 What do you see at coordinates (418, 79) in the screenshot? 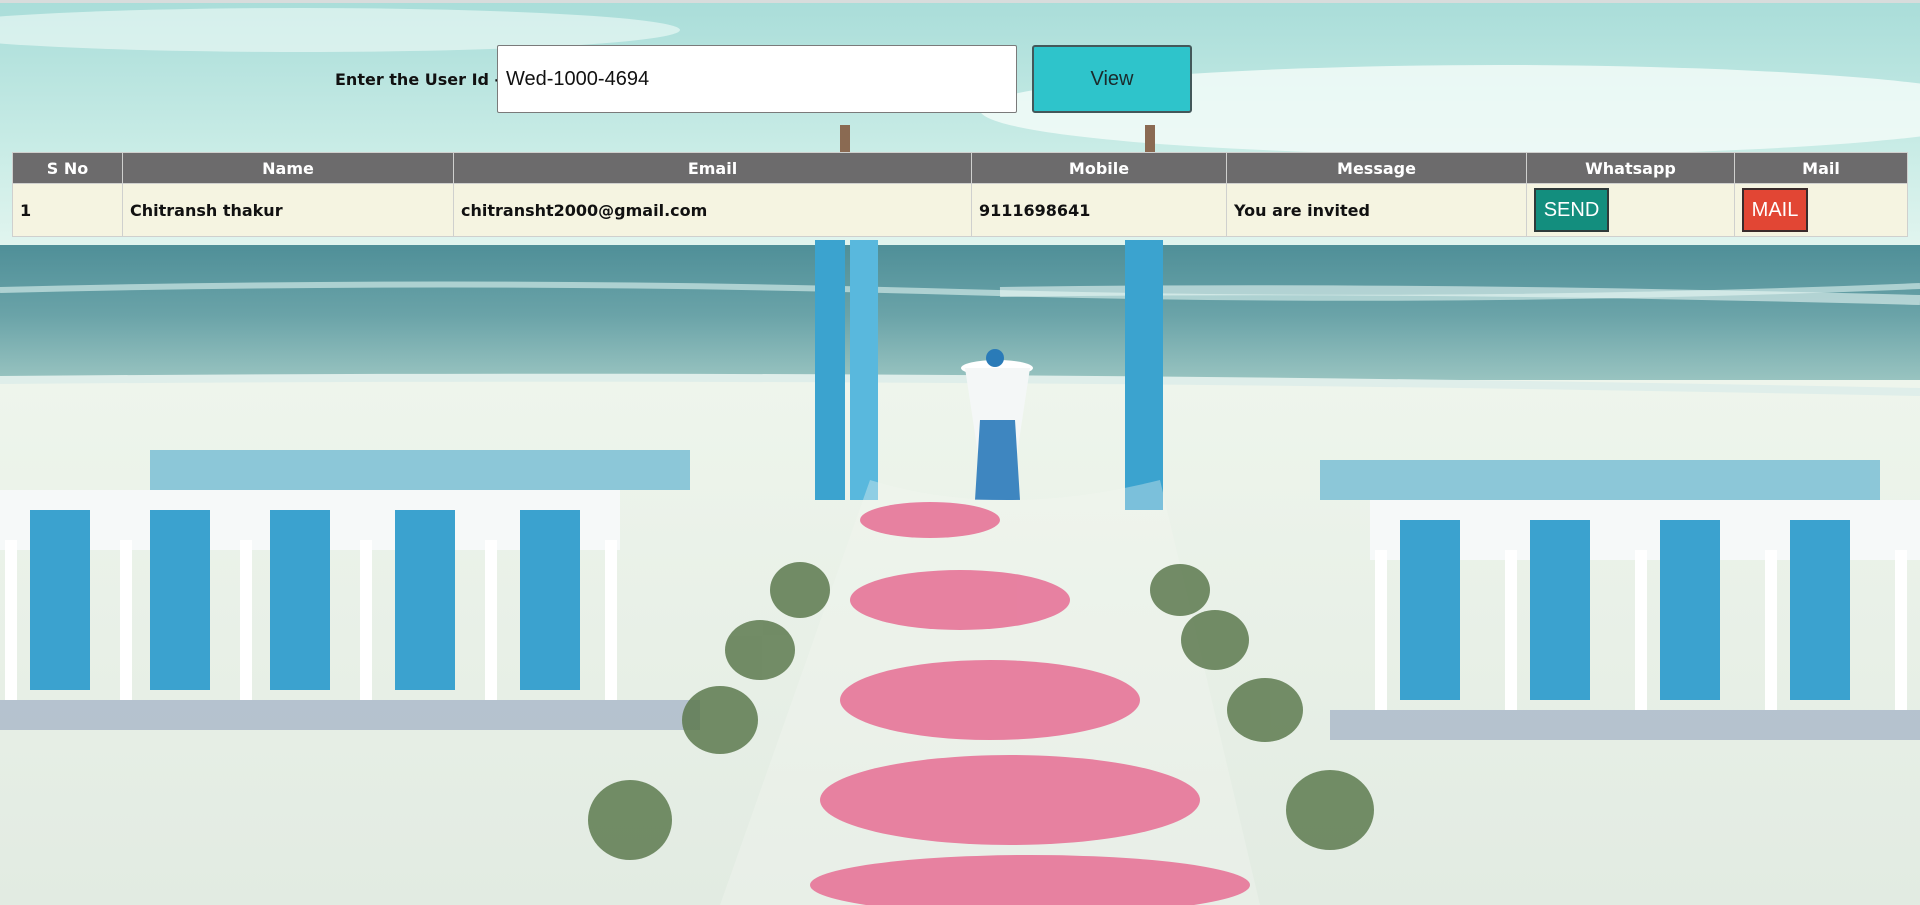
I see `user-id-label: Enter the User Id -` at bounding box center [418, 79].